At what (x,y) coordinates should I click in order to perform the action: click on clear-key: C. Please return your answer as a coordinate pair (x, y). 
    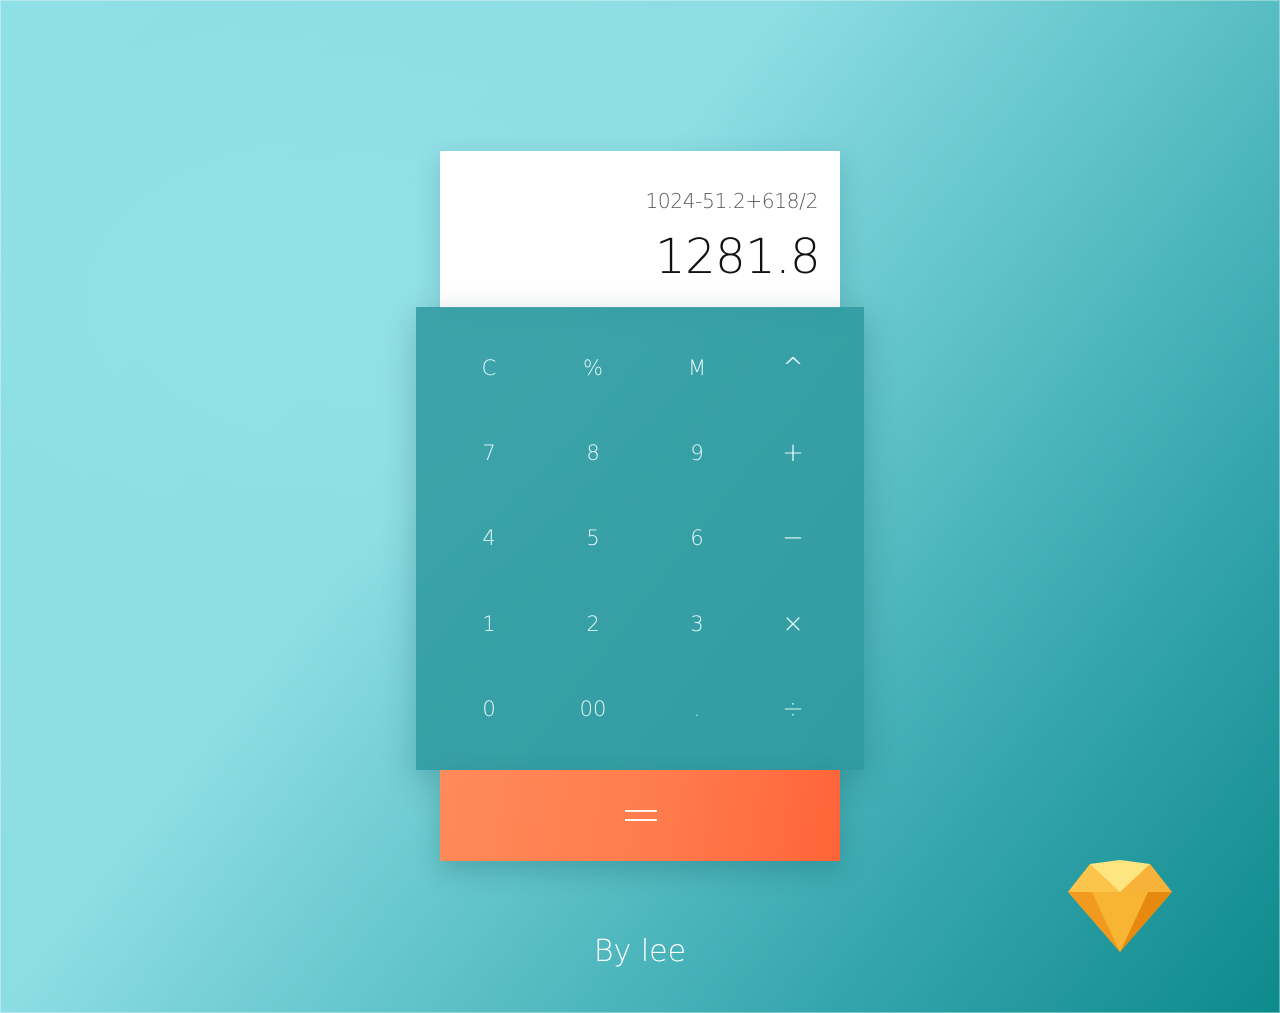
    Looking at the image, I should click on (489, 368).